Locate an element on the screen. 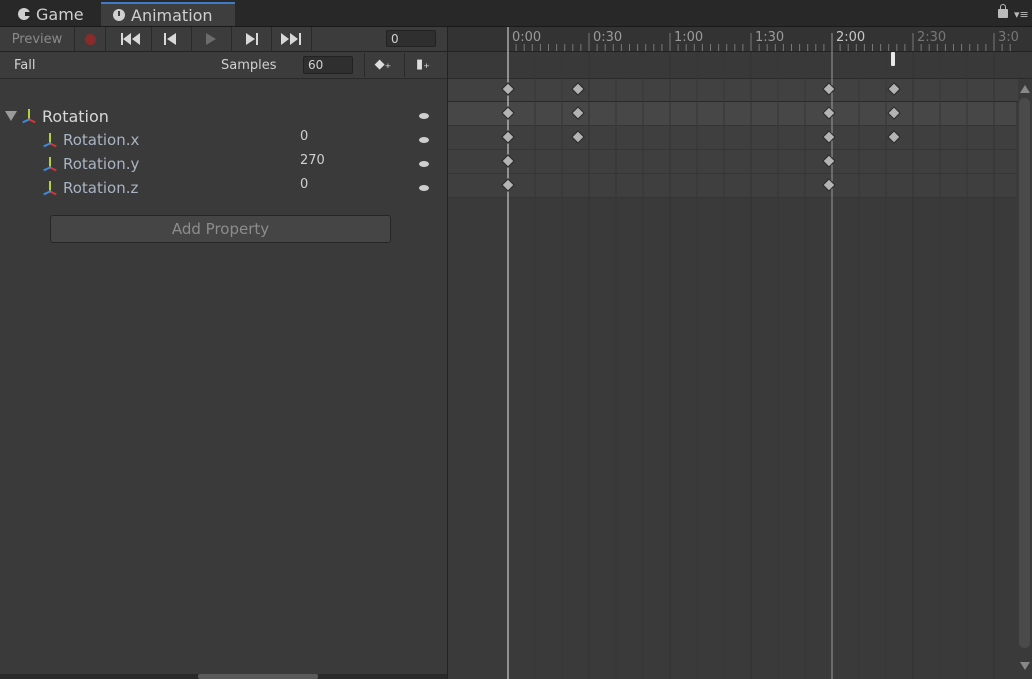 This screenshot has height=679, width=1032. add-property-button: Add Property is located at coordinates (220, 229).